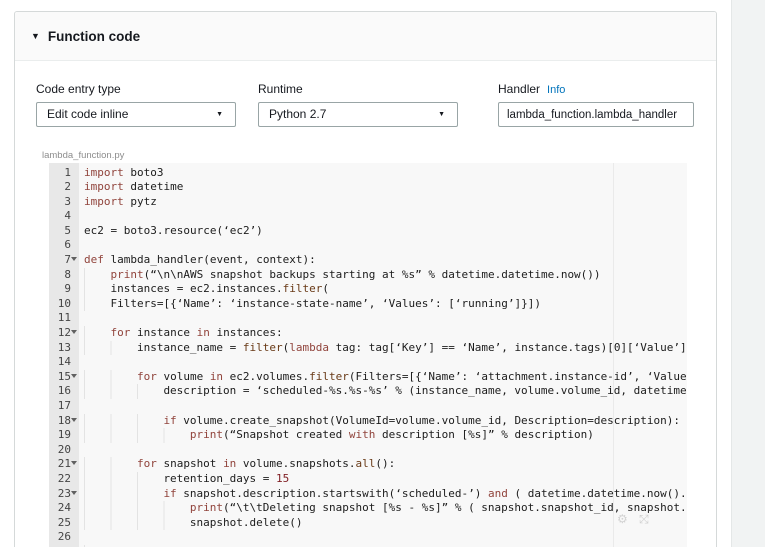 The height and width of the screenshot is (547, 768). Describe the element at coordinates (368, 231) in the screenshot. I see `code-line: 5 ec2 = boto3.resource(‘ec2’)` at that location.